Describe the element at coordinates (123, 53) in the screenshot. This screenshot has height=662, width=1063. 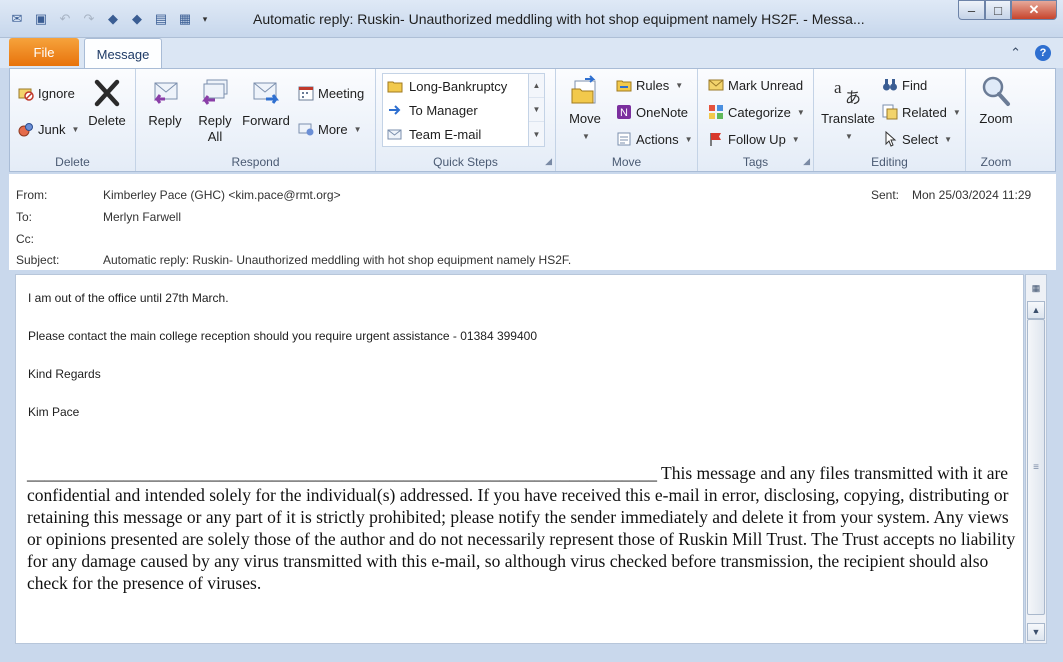
I see `tab-message: Message` at that location.